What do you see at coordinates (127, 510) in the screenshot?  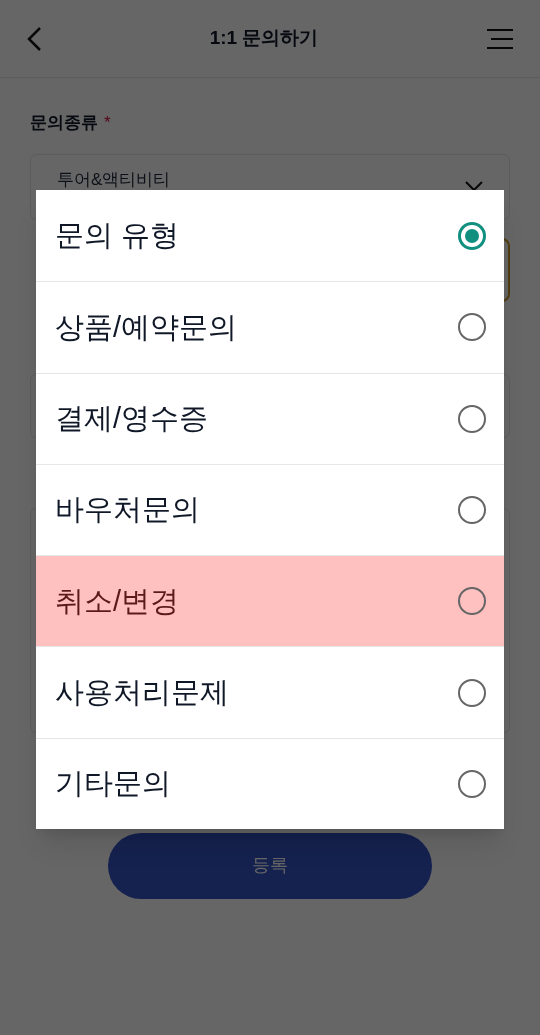 I see `option-label: 바우처문의` at bounding box center [127, 510].